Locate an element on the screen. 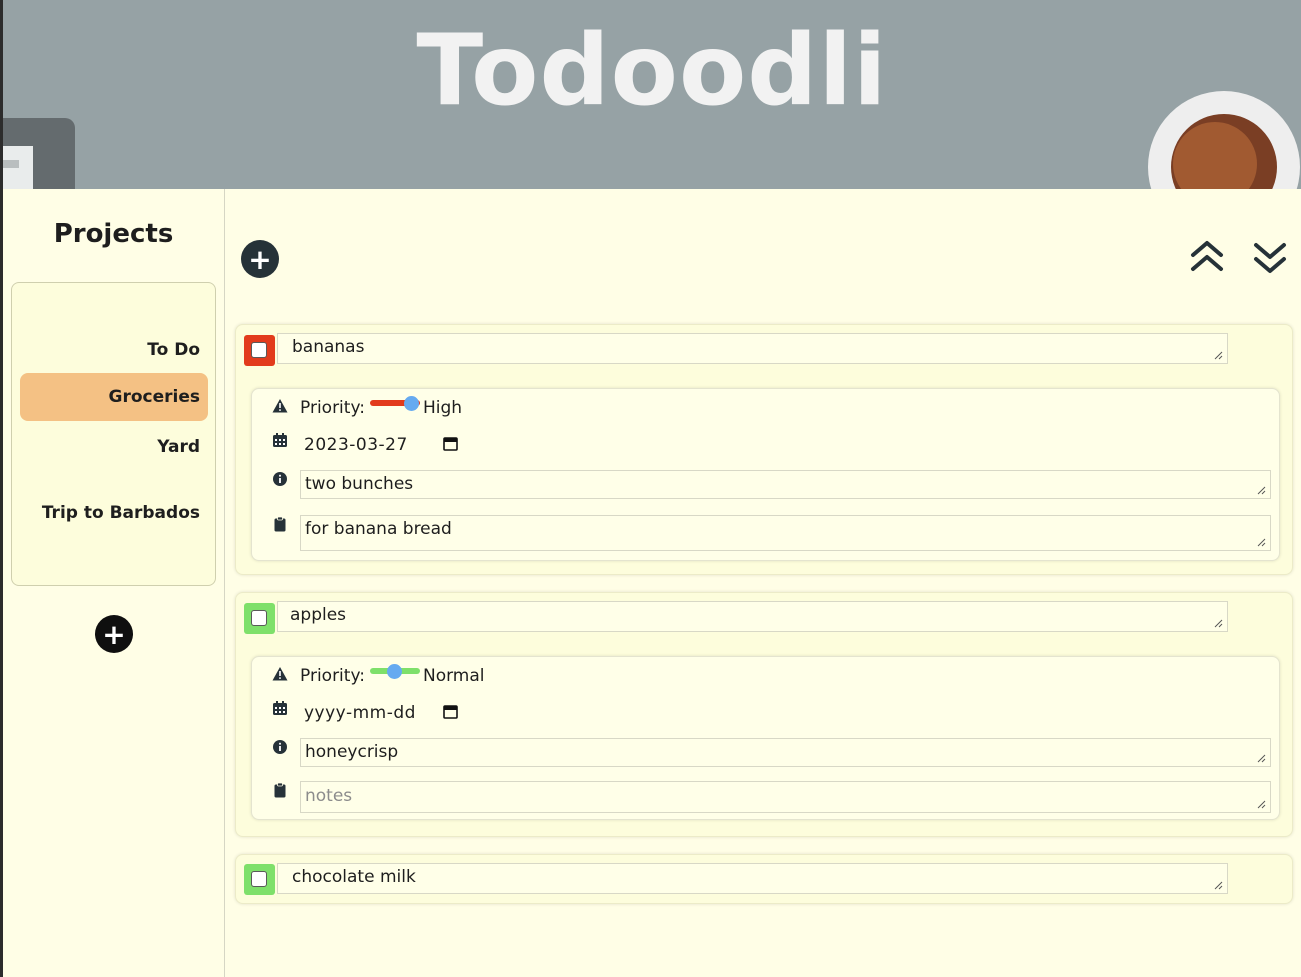 This screenshot has width=1301, height=977. notepad-illustration is located at coordinates (39, 153).